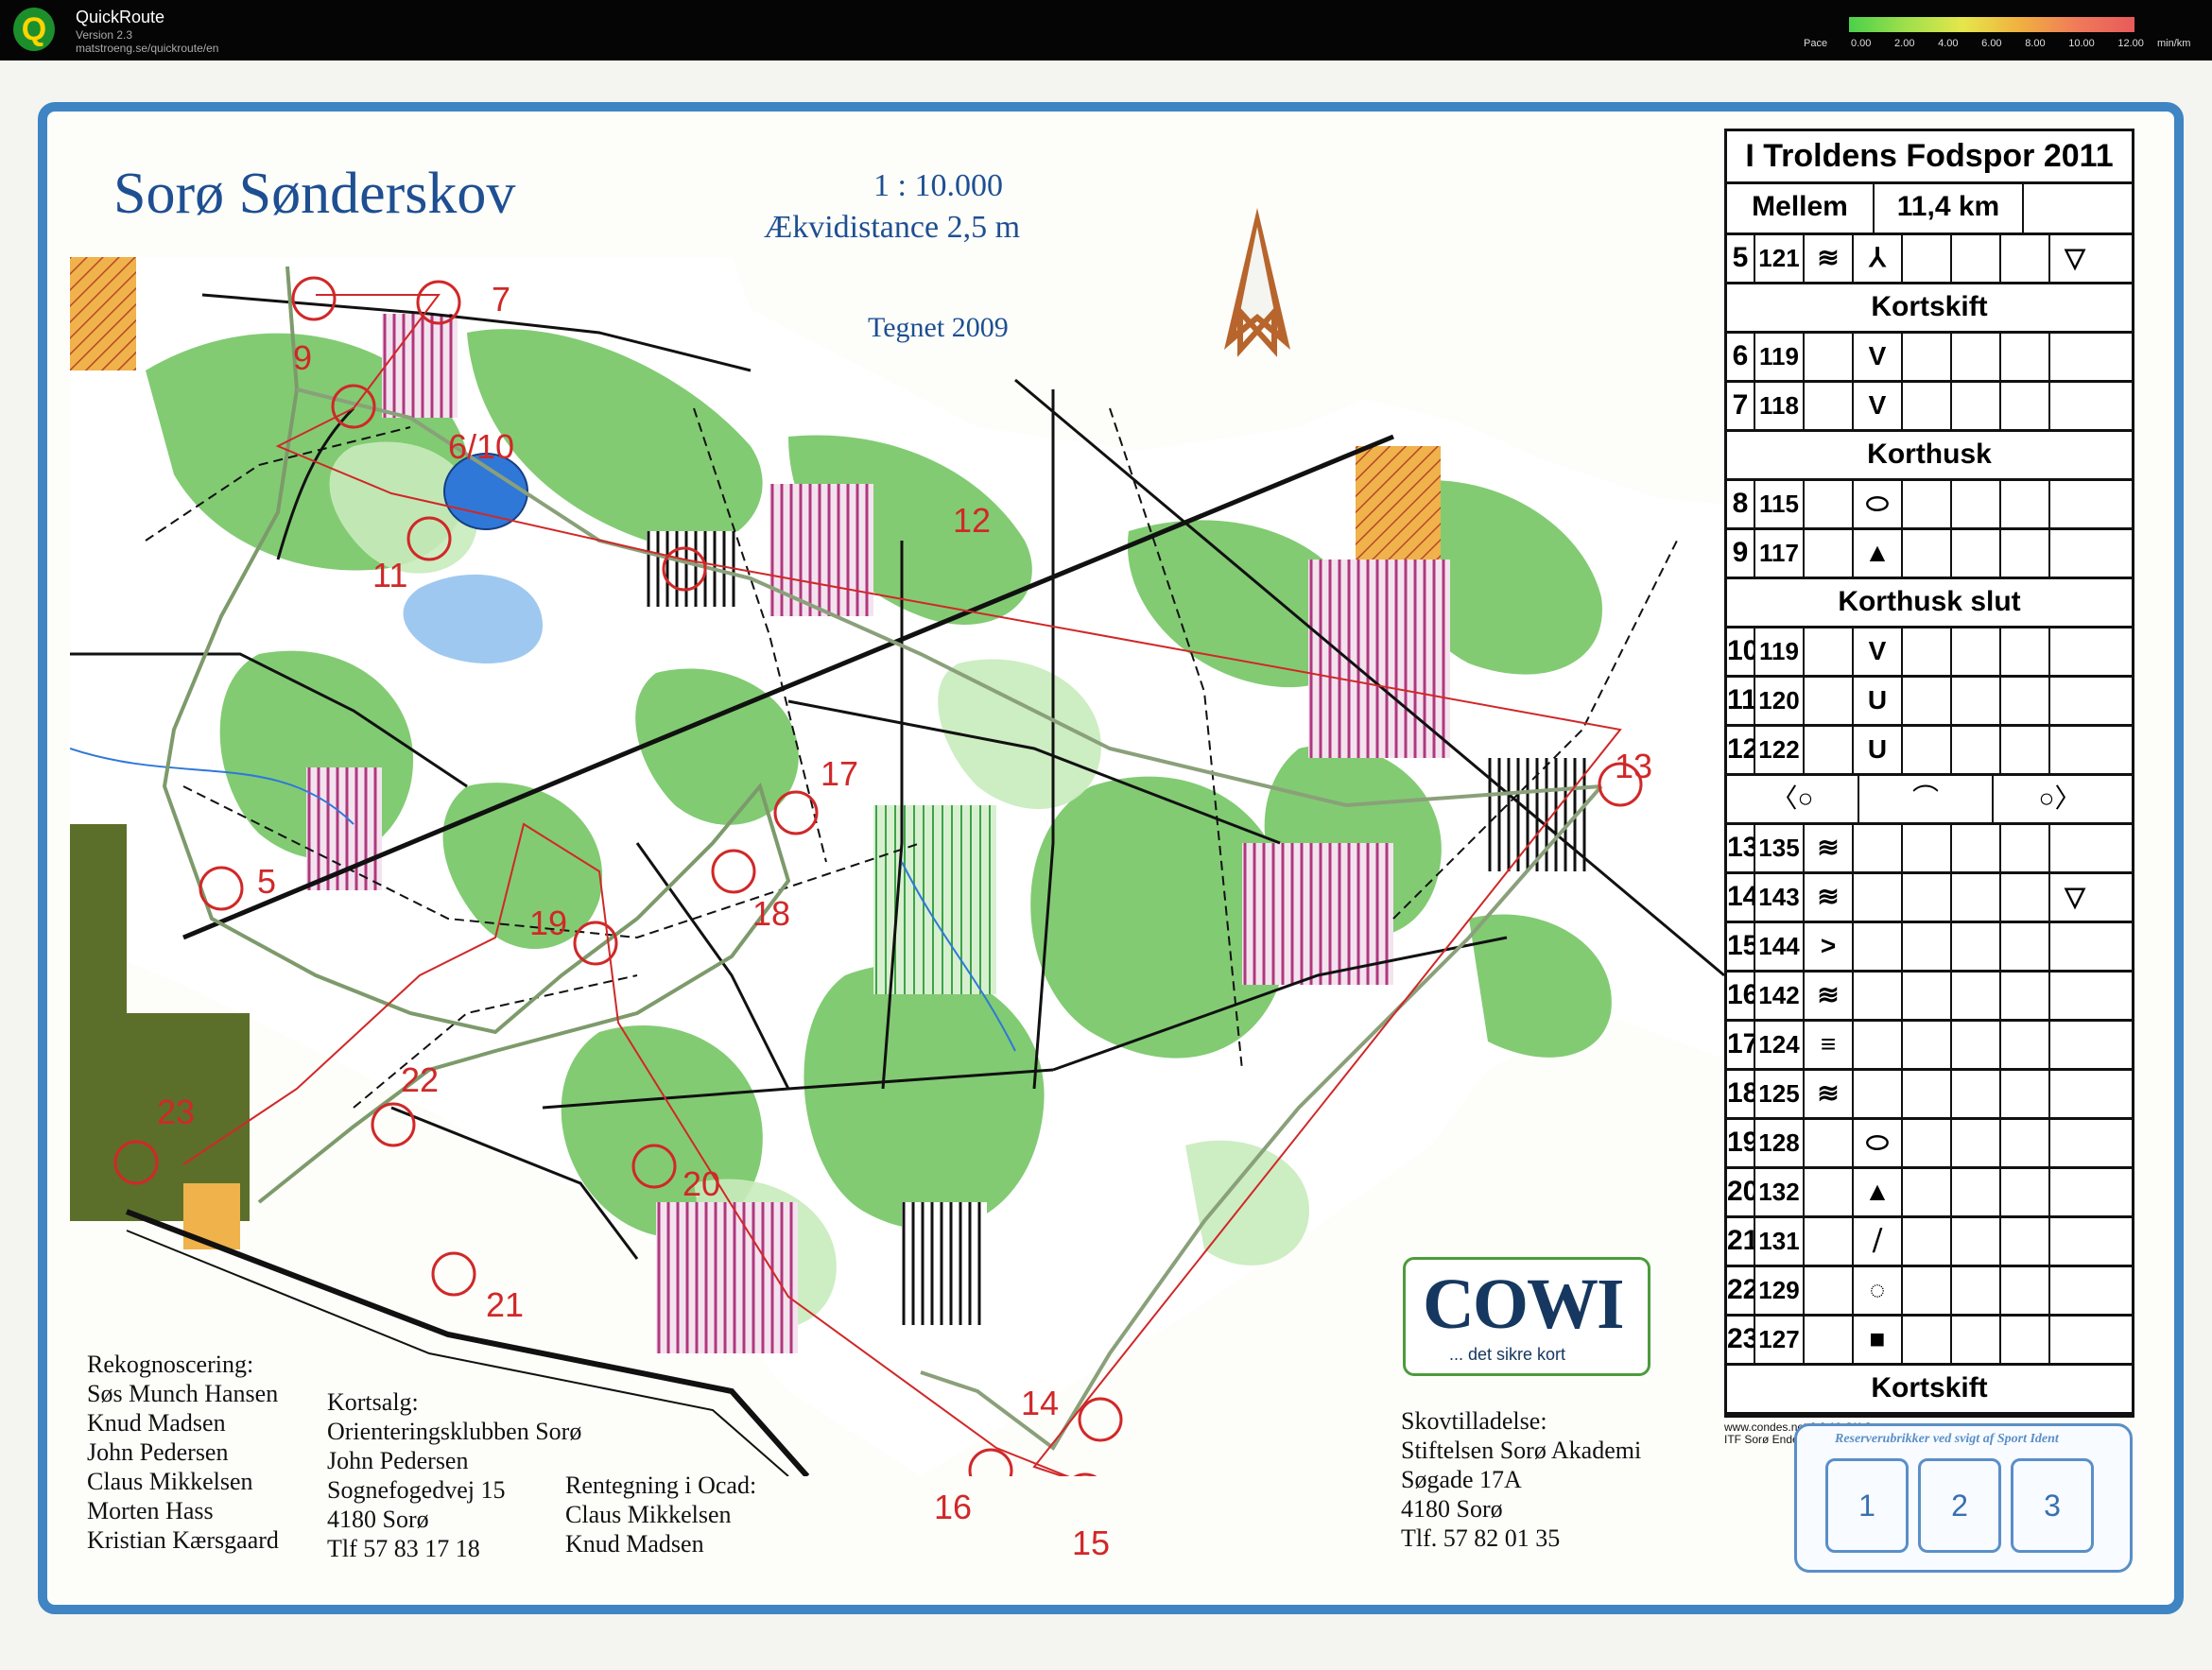  What do you see at coordinates (1741, 406) in the screenshot?
I see `control-no: 7` at bounding box center [1741, 406].